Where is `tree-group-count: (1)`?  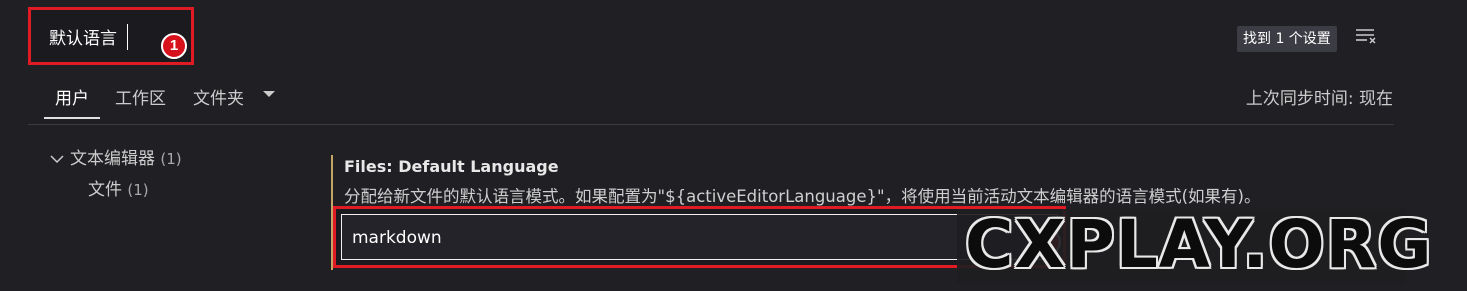 tree-group-count: (1) is located at coordinates (171, 159).